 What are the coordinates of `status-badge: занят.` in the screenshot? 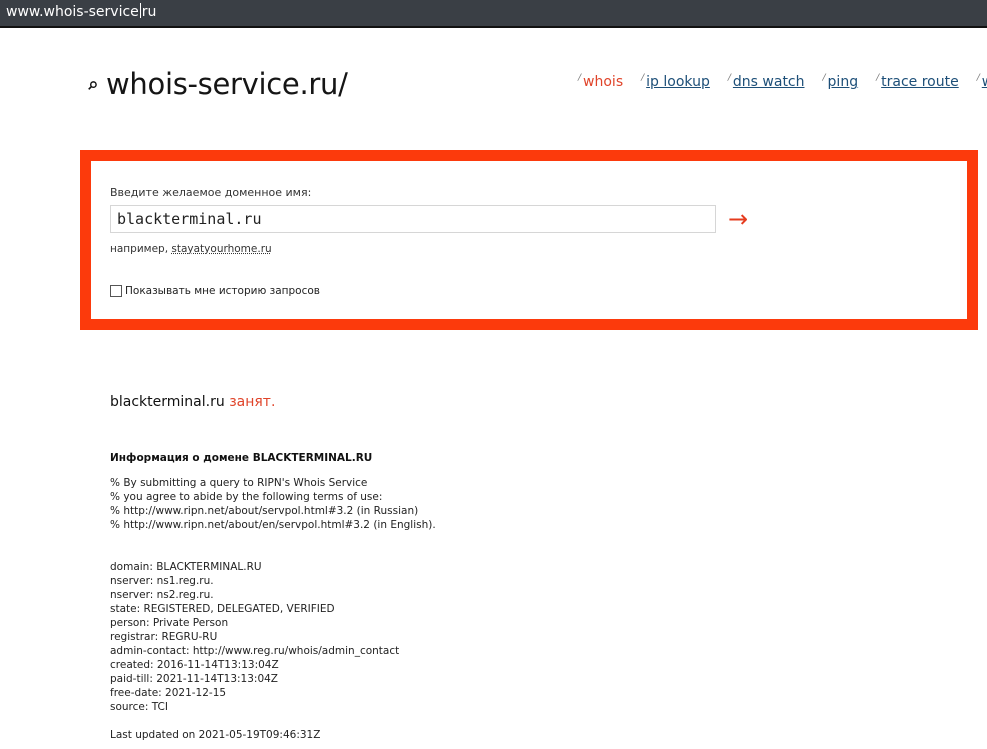 It's located at (252, 402).